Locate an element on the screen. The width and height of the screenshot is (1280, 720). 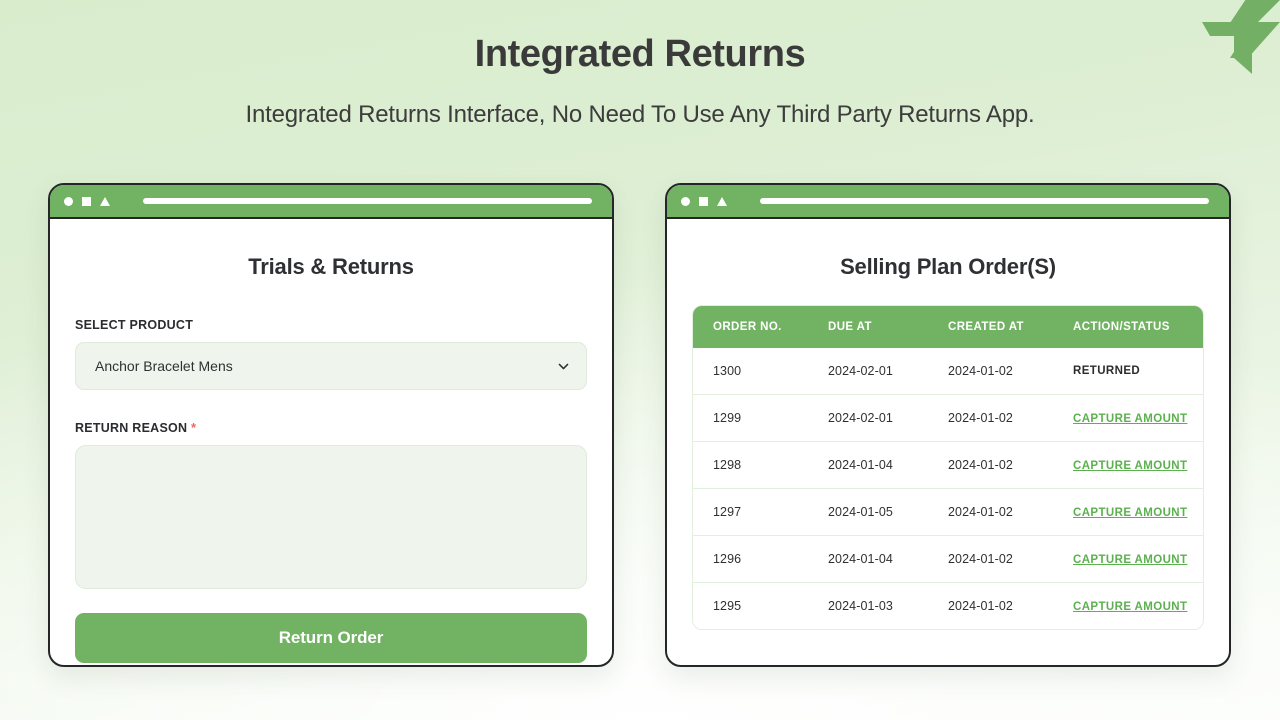
browser-chrome-bar-left is located at coordinates (331, 202).